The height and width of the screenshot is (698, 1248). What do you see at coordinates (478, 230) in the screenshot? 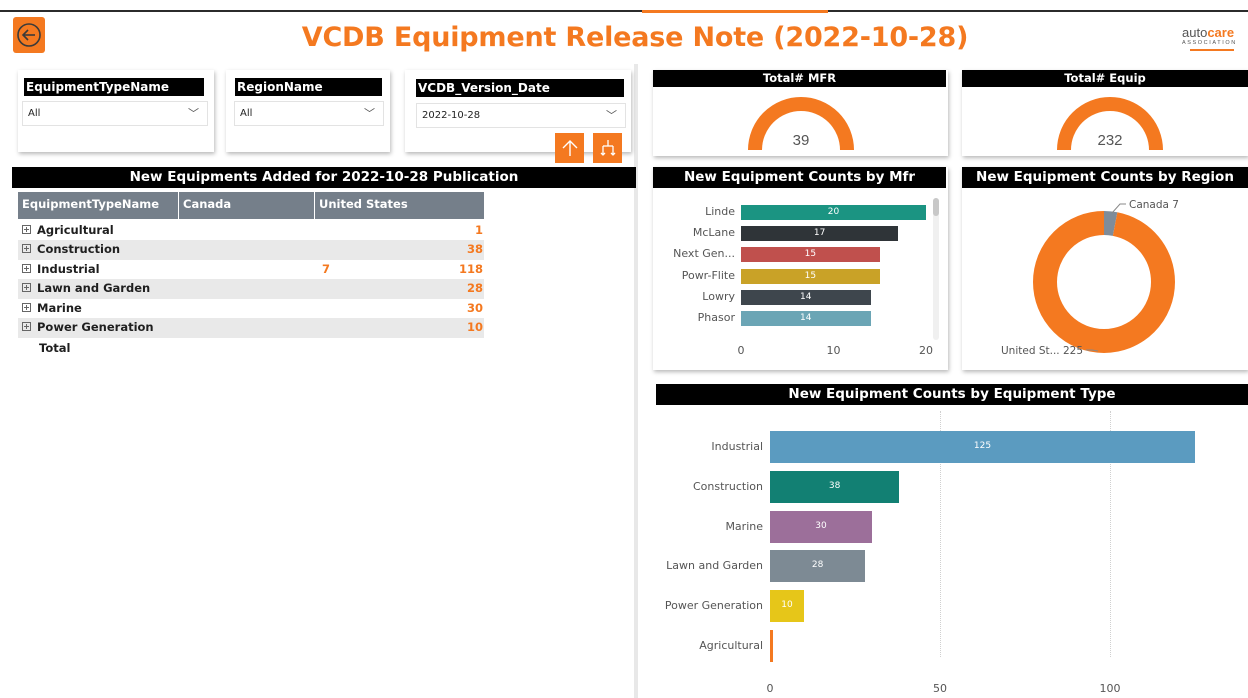
I see `cell-us: 1` at bounding box center [478, 230].